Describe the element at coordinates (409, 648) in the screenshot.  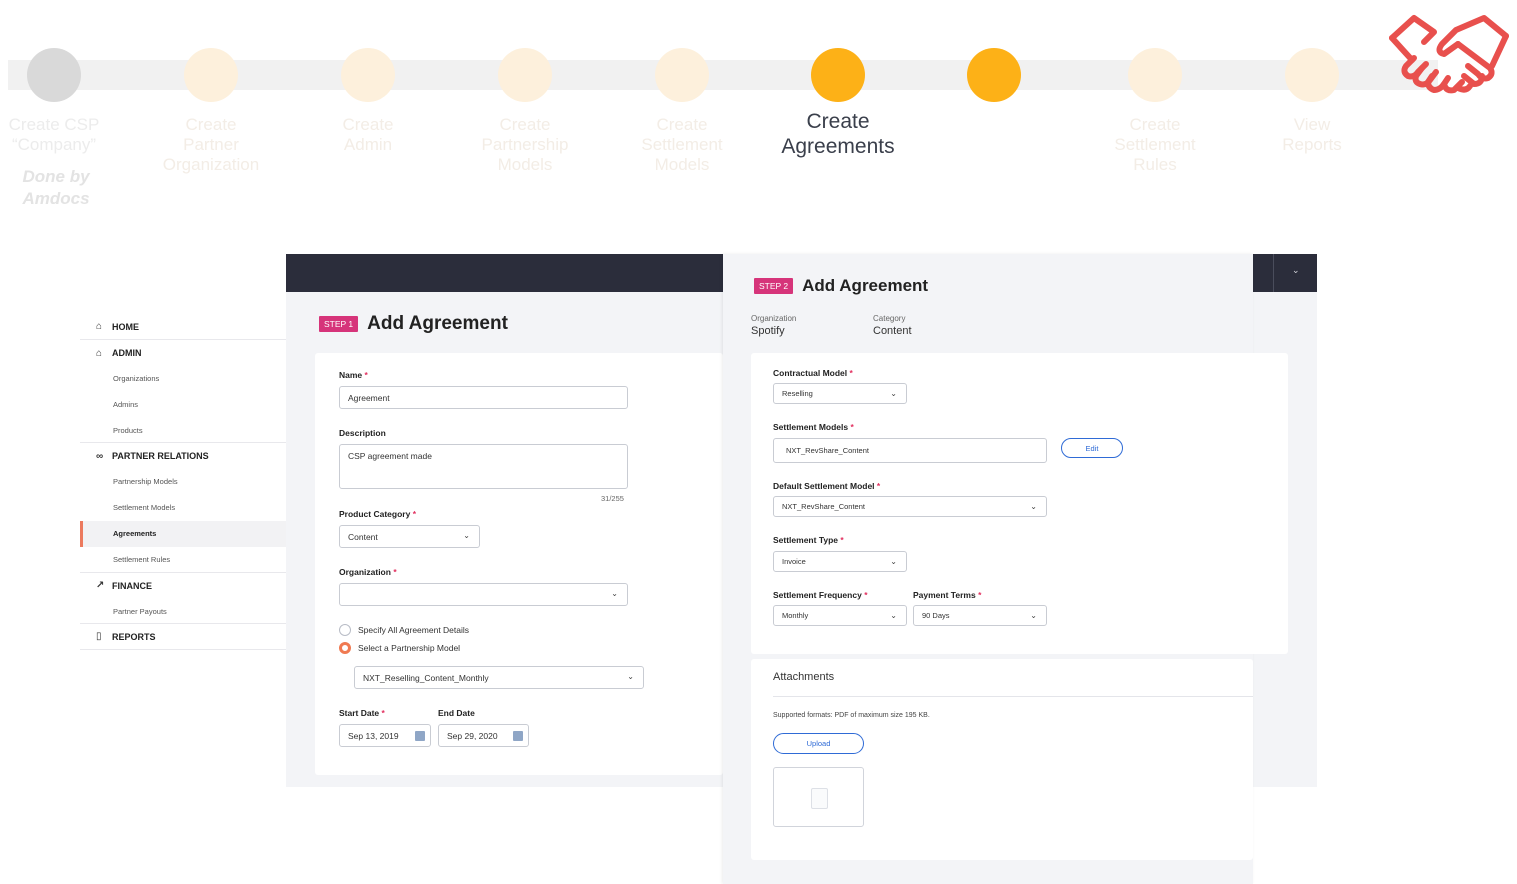
I see `radio-select-label: Select a Partnership Model` at that location.